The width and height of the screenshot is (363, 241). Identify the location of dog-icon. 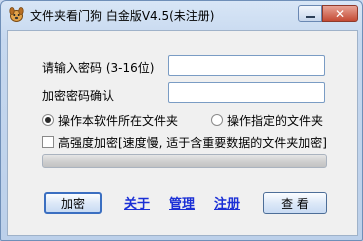
(16, 14).